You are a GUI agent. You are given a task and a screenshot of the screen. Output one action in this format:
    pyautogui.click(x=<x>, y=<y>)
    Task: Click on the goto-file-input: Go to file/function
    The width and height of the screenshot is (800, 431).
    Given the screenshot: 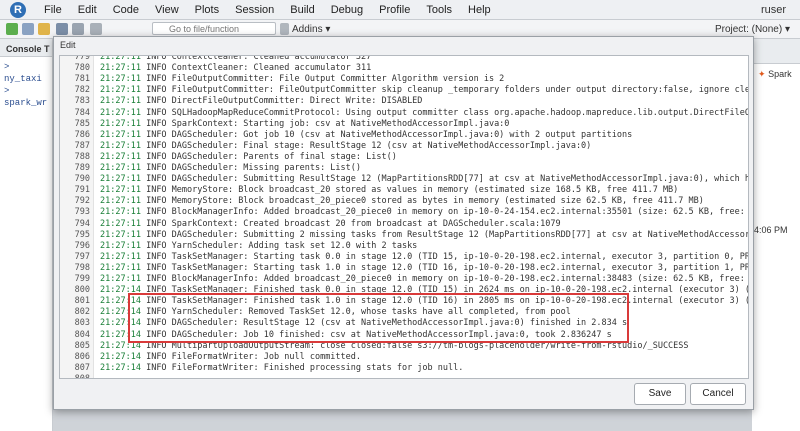 What is the action you would take?
    pyautogui.click(x=214, y=28)
    